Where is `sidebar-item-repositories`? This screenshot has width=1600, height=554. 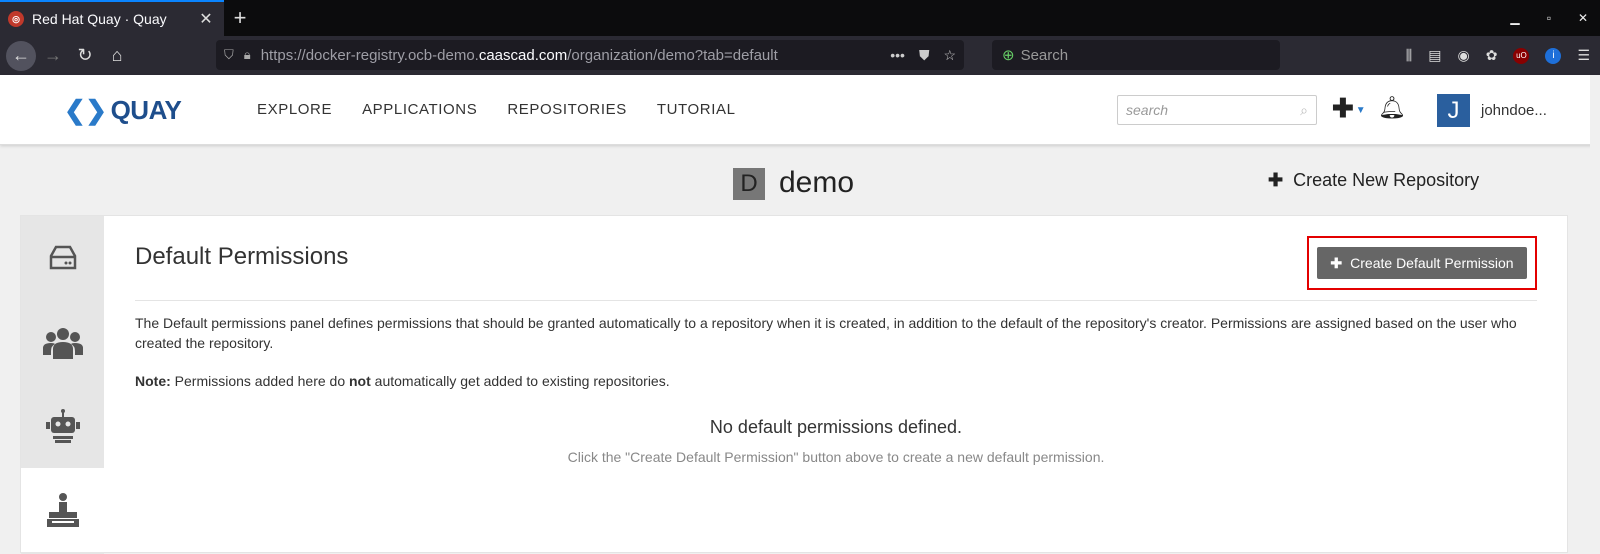
sidebar-item-repositories is located at coordinates (62, 258).